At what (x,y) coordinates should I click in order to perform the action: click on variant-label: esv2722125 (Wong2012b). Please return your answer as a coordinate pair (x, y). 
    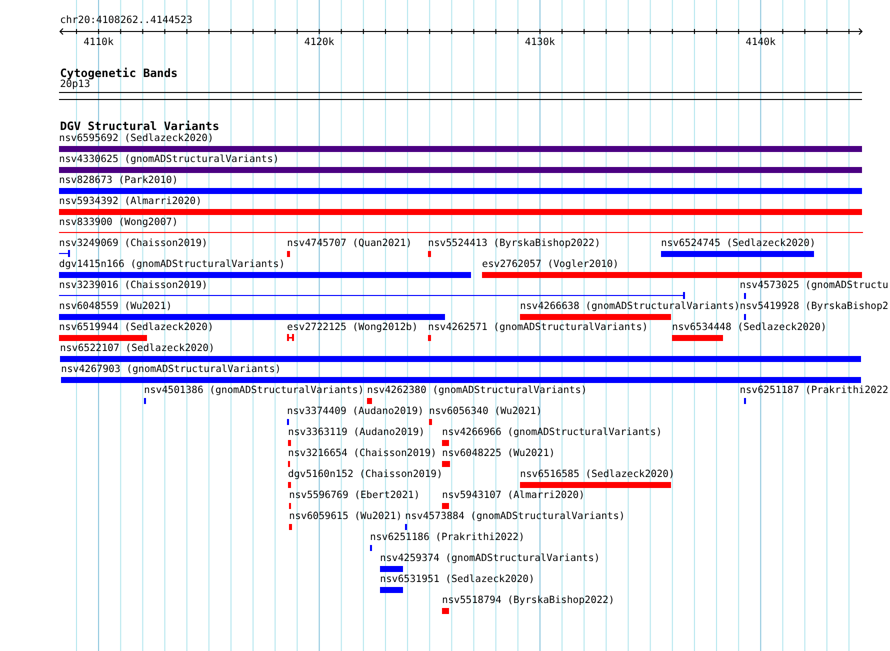
    Looking at the image, I should click on (352, 328).